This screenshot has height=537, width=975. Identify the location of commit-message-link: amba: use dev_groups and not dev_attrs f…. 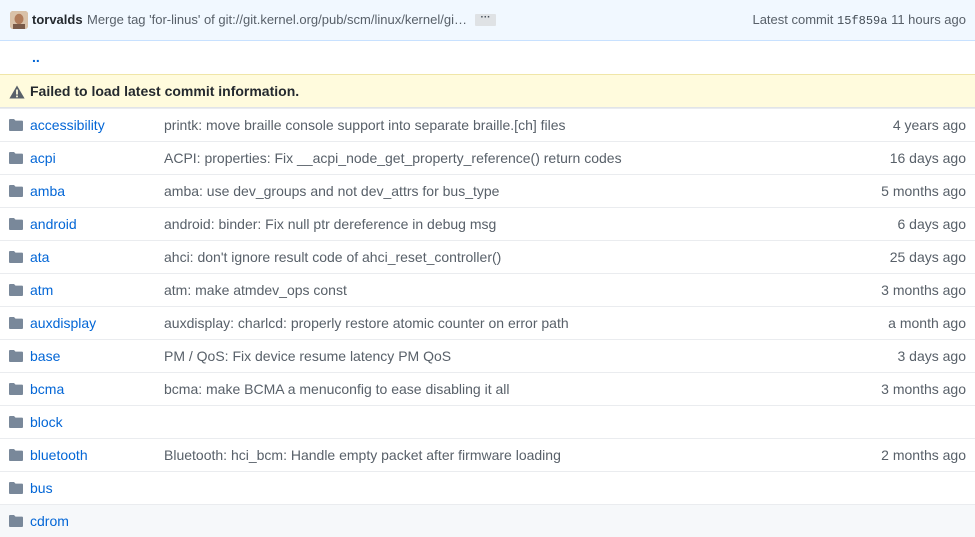
(331, 191).